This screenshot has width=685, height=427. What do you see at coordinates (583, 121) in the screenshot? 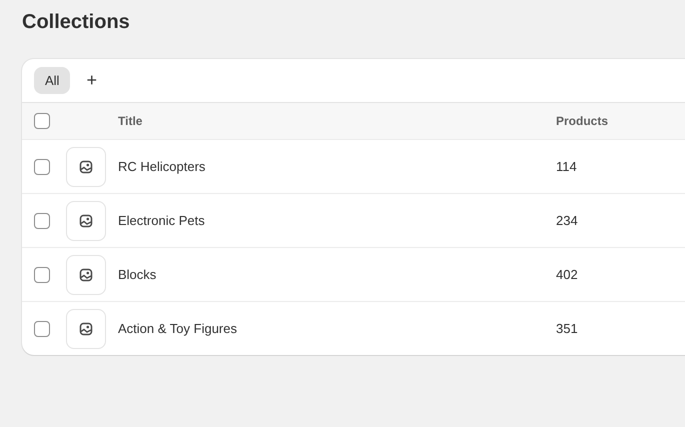
I see `column-header: Products` at bounding box center [583, 121].